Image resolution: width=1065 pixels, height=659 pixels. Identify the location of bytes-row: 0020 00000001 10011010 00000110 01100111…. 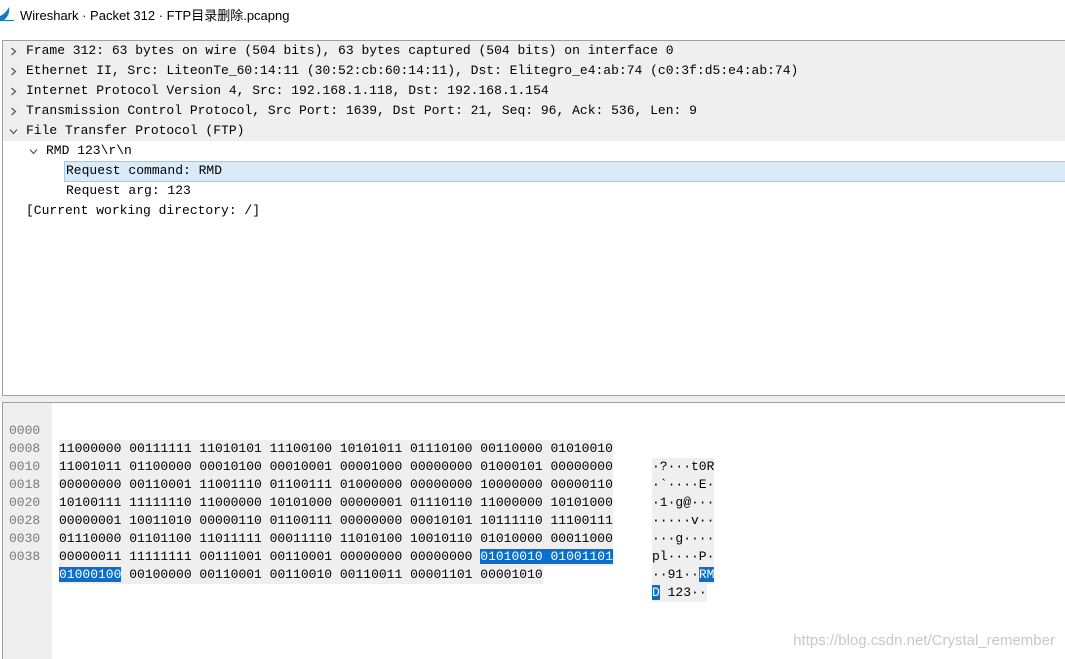
(359, 512).